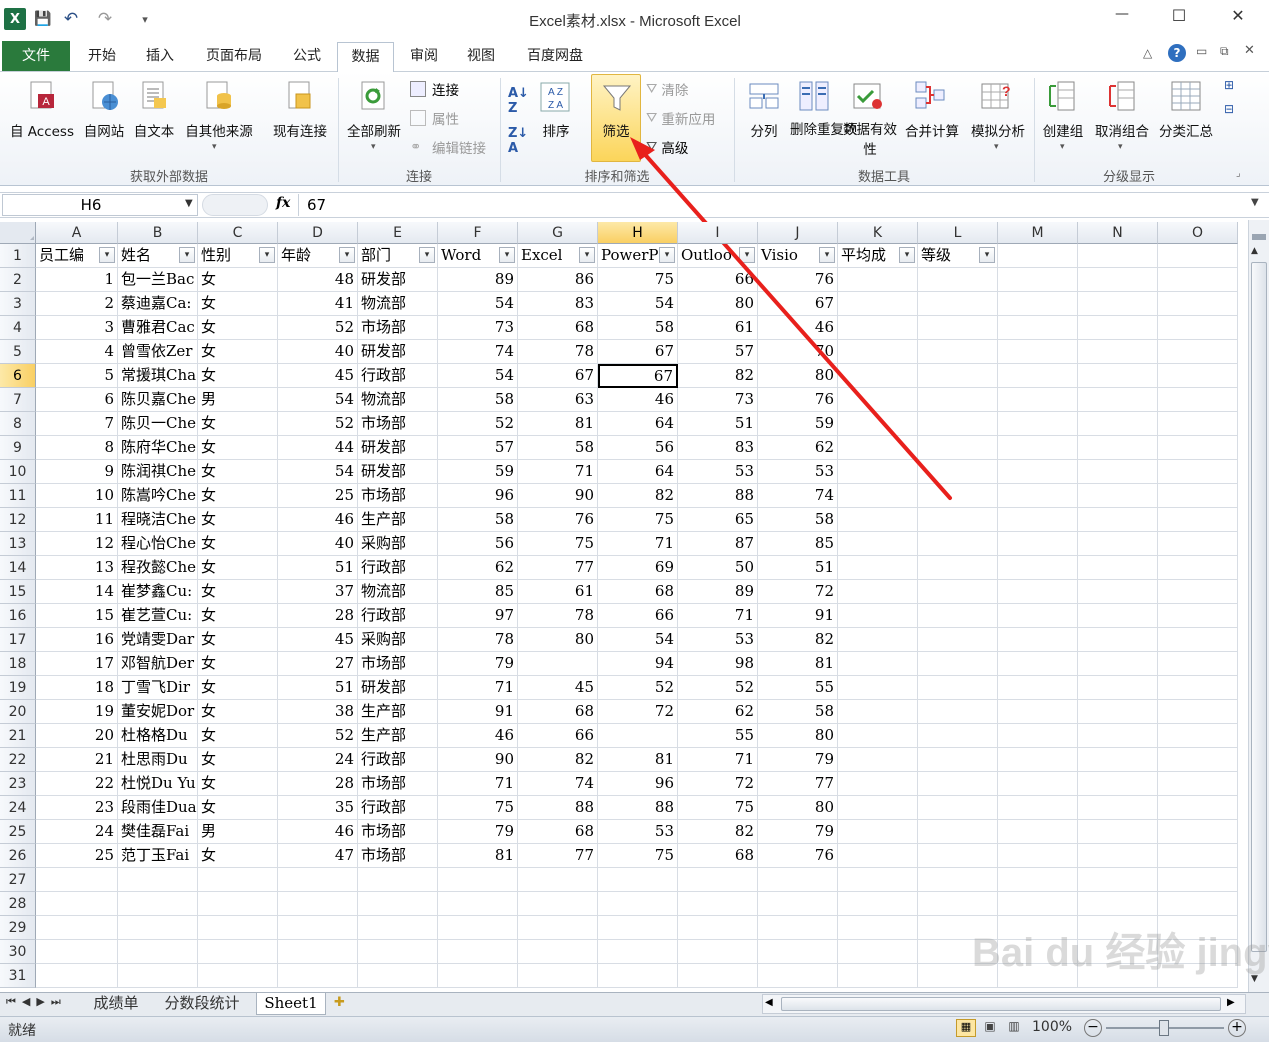  I want to click on row-header: 18, so click(18, 664).